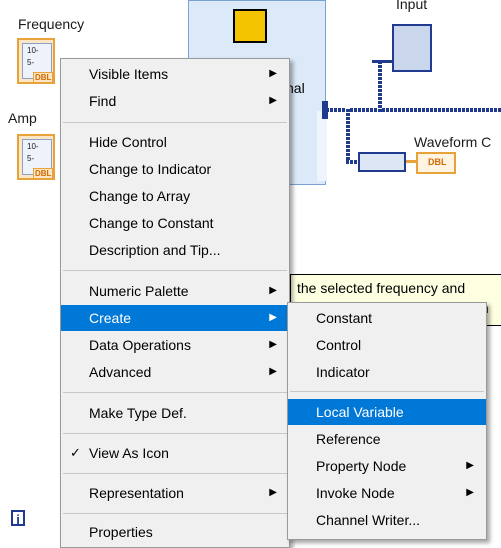  I want to click on menu-item-representation: Representation ▶, so click(175, 493).